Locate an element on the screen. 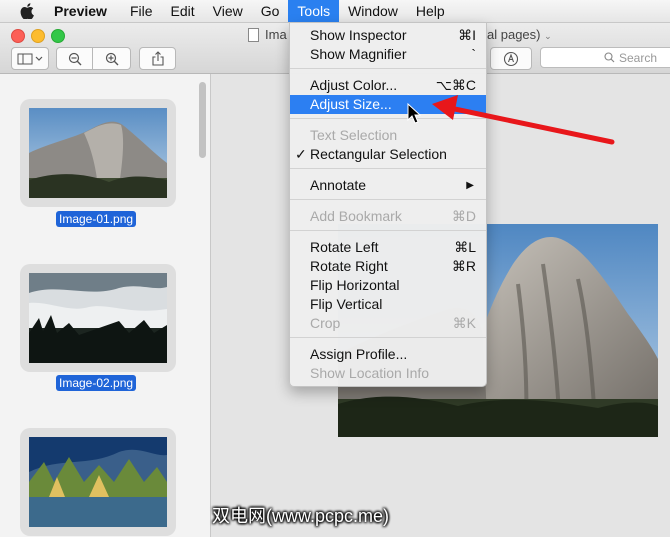 Image resolution: width=670 pixels, height=537 pixels. sidebar-view-button is located at coordinates (30, 58).